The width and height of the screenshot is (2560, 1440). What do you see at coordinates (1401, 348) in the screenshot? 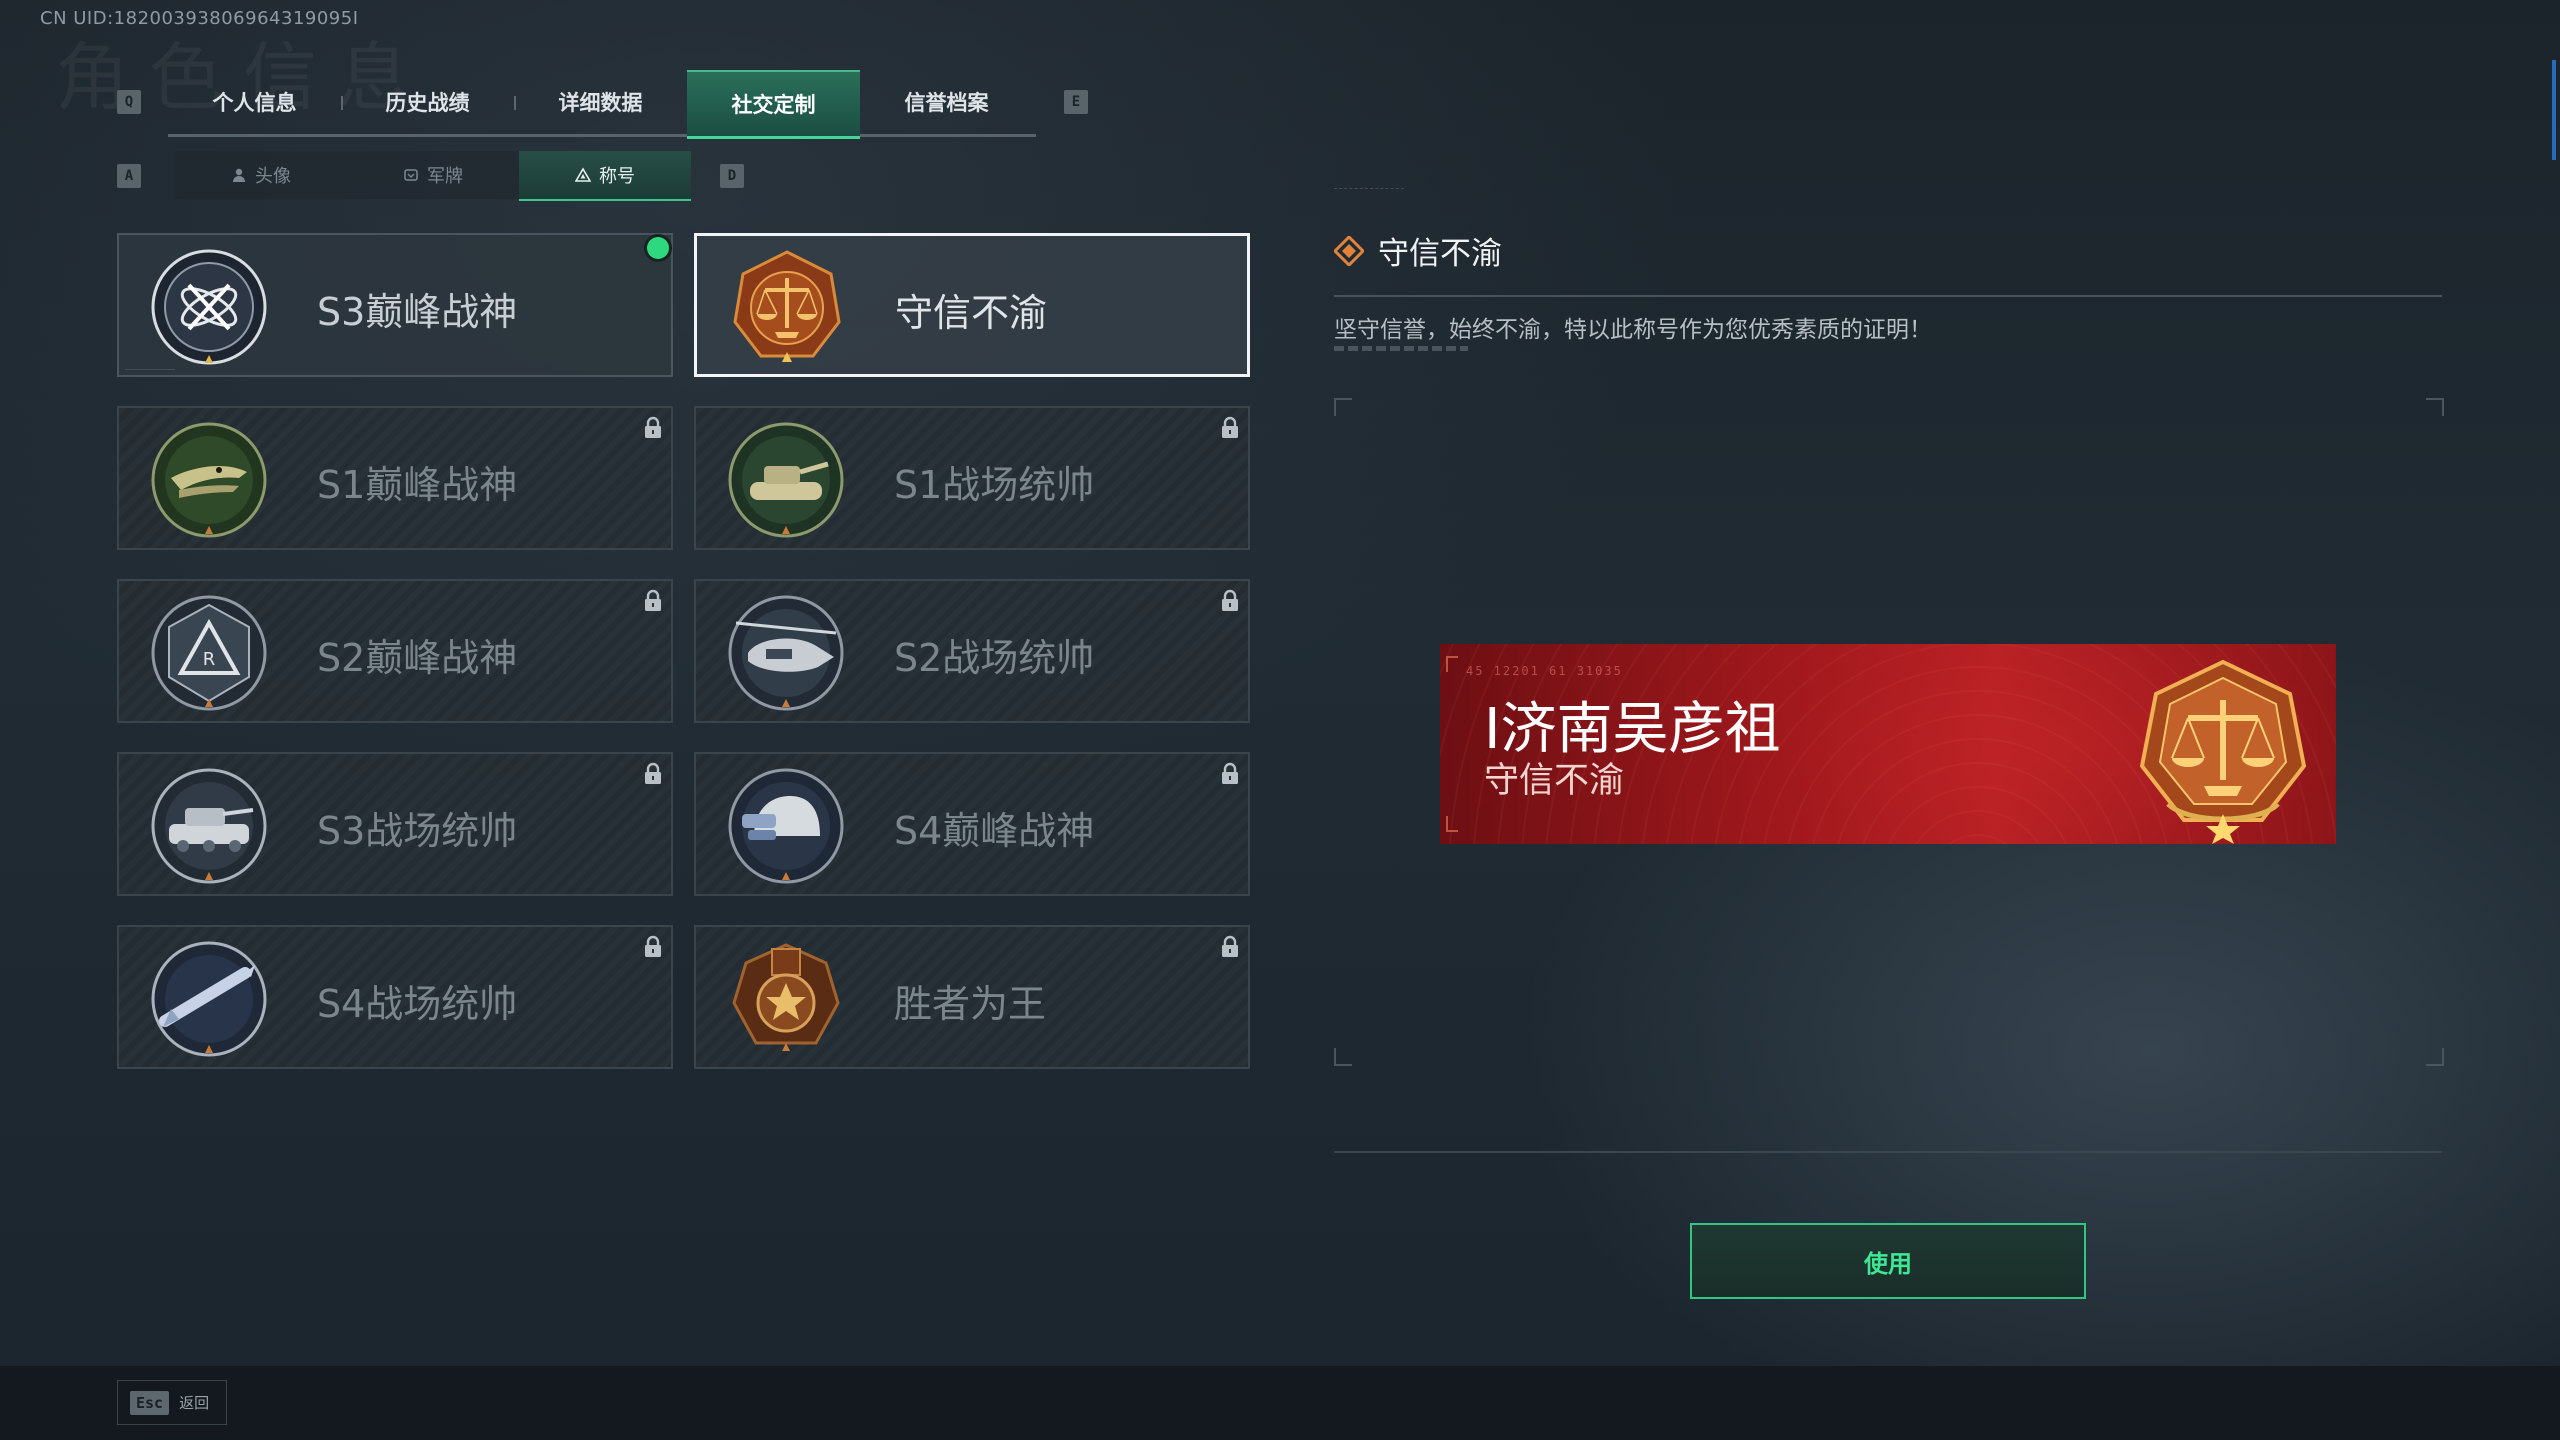
I see `description-decoration` at bounding box center [1401, 348].